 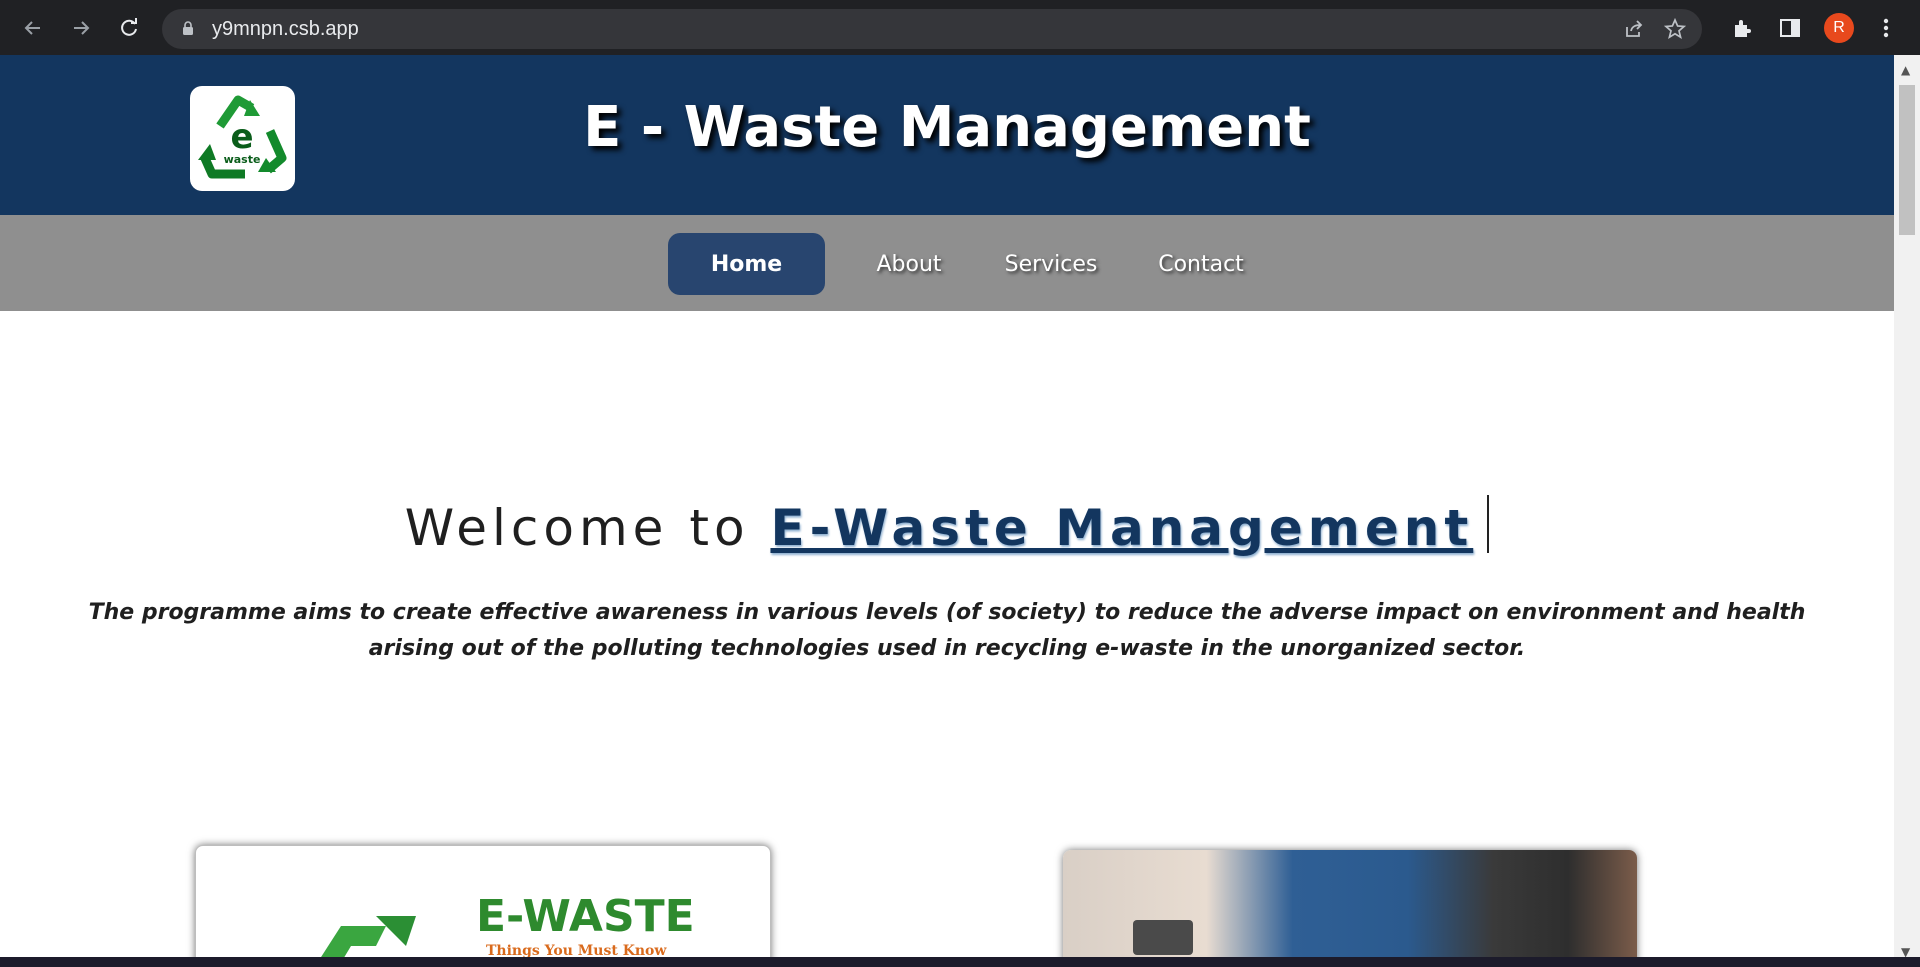 What do you see at coordinates (746, 264) in the screenshot?
I see `nav-home: Home` at bounding box center [746, 264].